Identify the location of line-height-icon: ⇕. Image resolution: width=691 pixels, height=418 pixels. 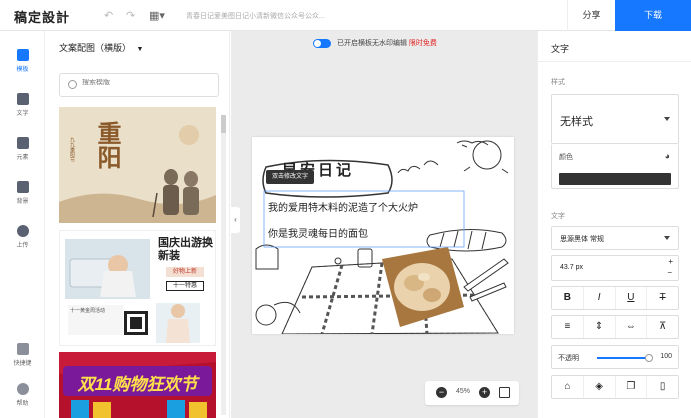
(600, 327).